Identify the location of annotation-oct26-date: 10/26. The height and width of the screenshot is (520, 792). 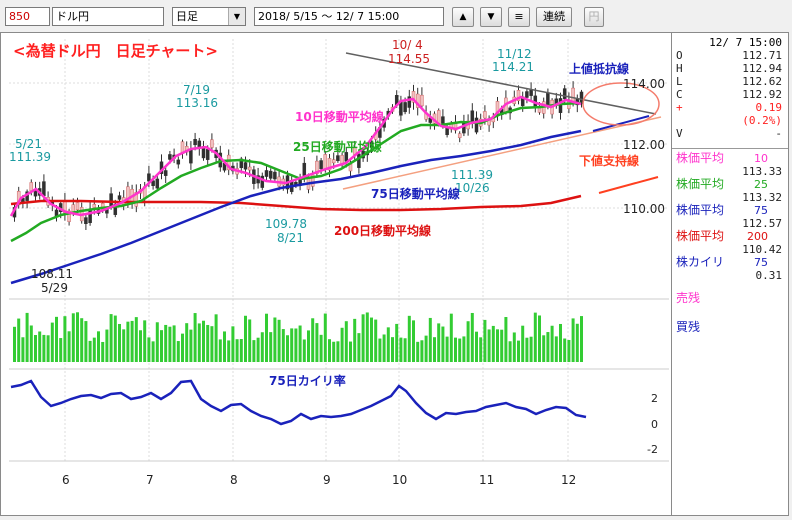
(472, 188).